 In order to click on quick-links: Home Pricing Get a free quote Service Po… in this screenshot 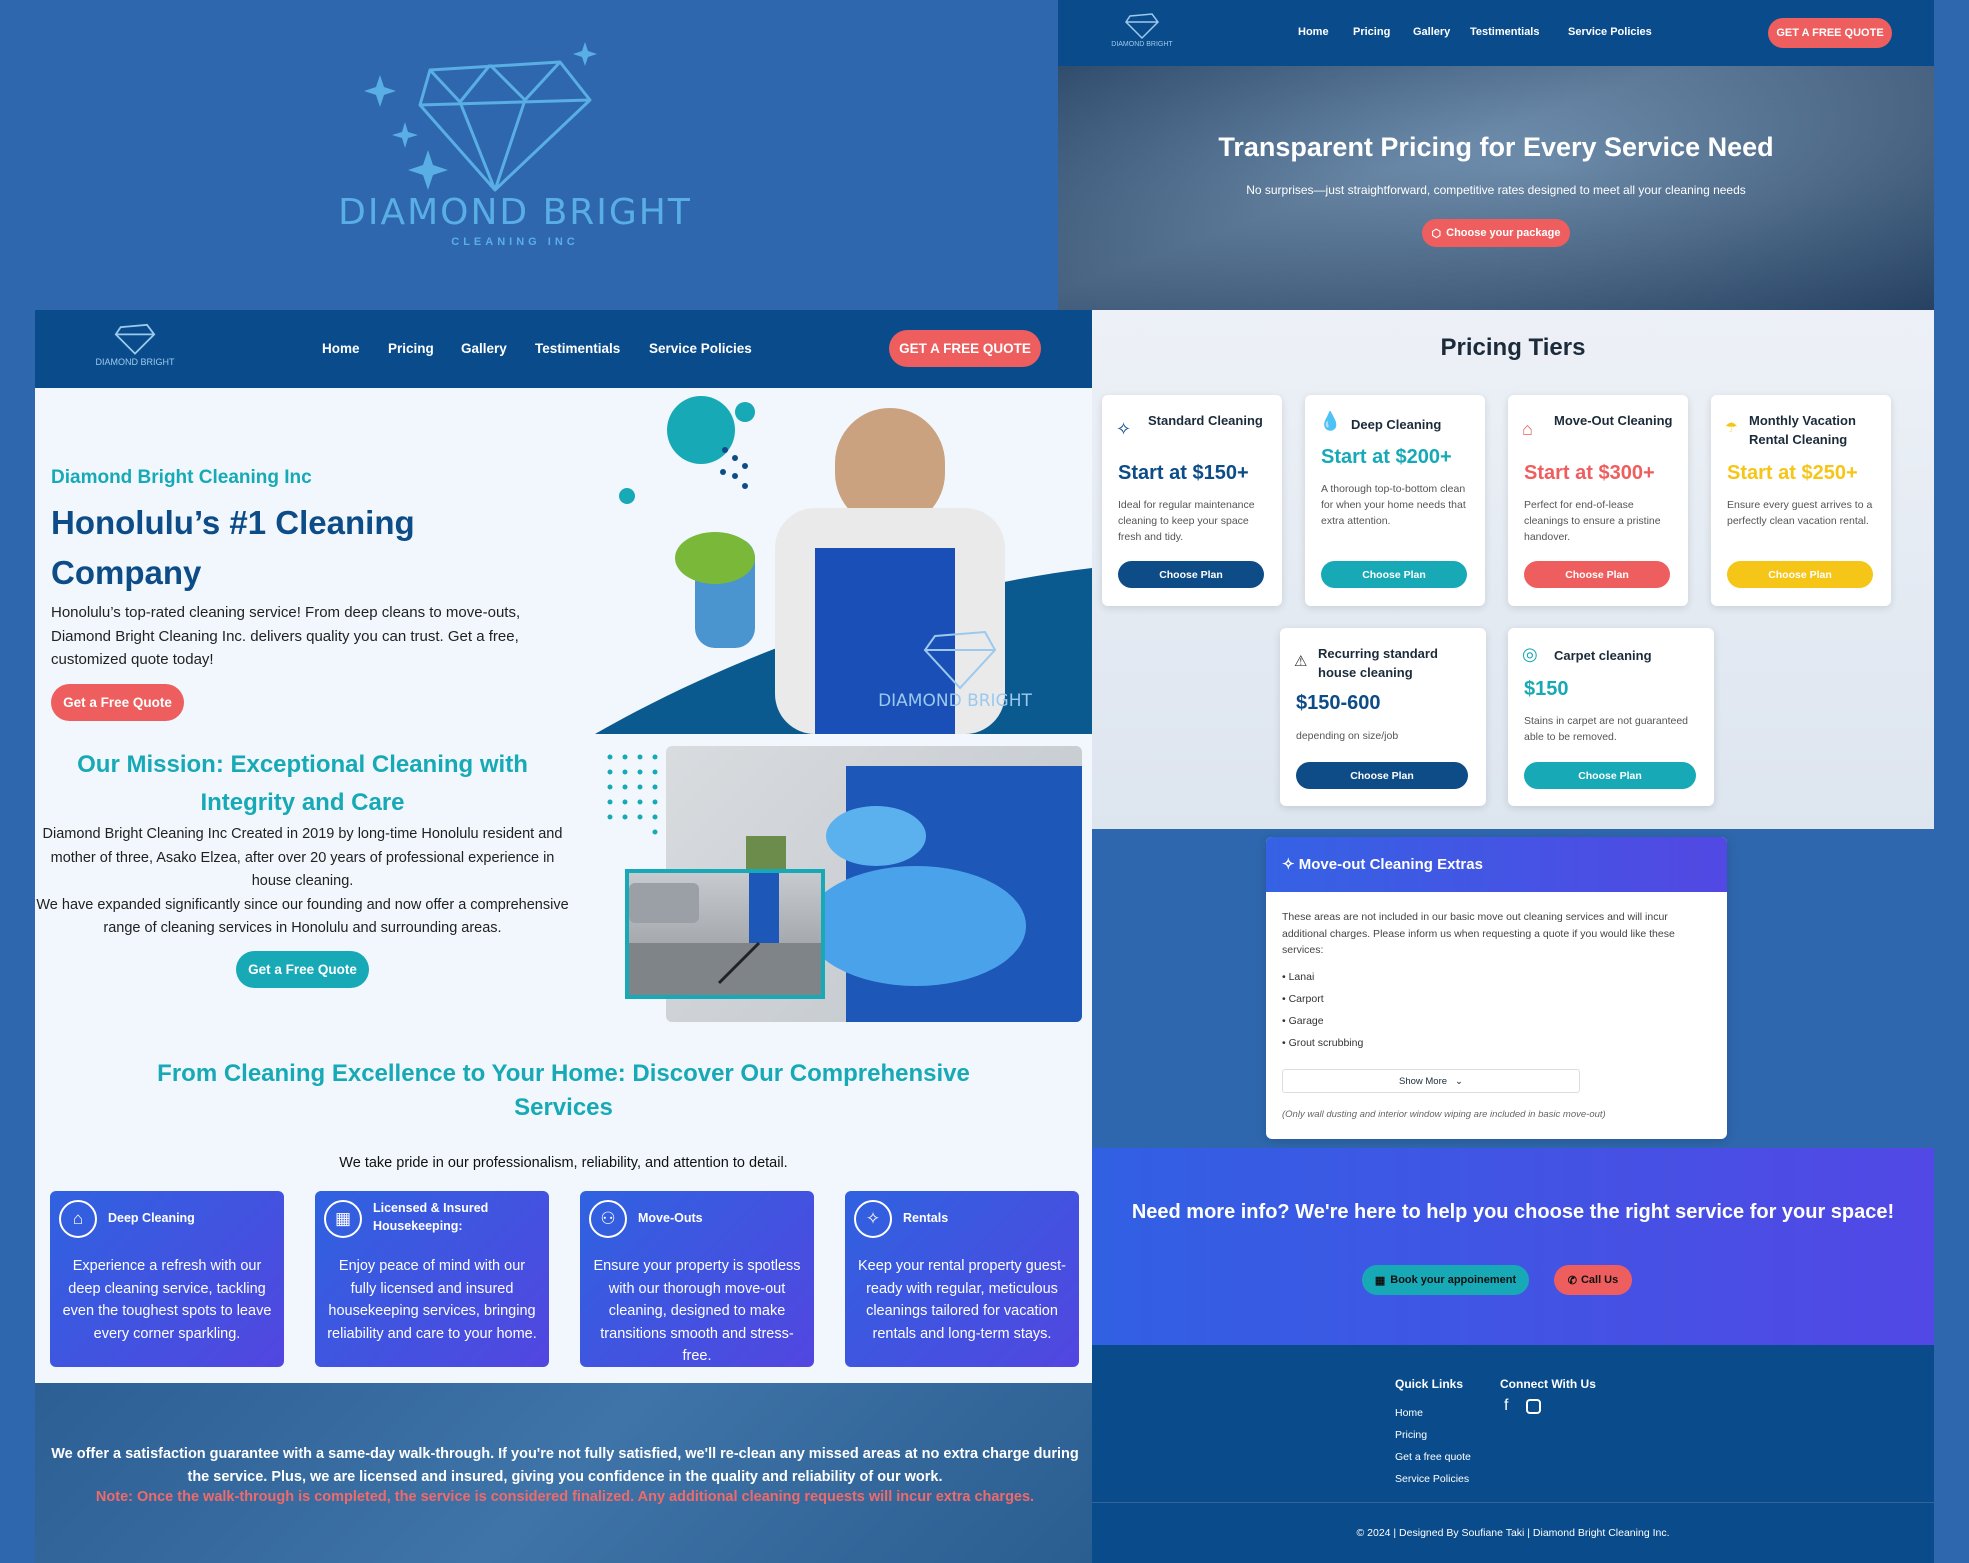, I will do `click(1433, 1446)`.